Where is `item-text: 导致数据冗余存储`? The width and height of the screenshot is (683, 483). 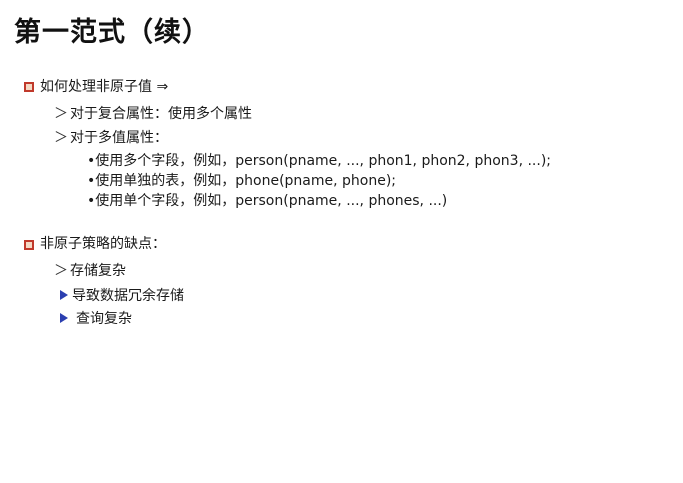 item-text: 导致数据冗余存储 is located at coordinates (128, 296).